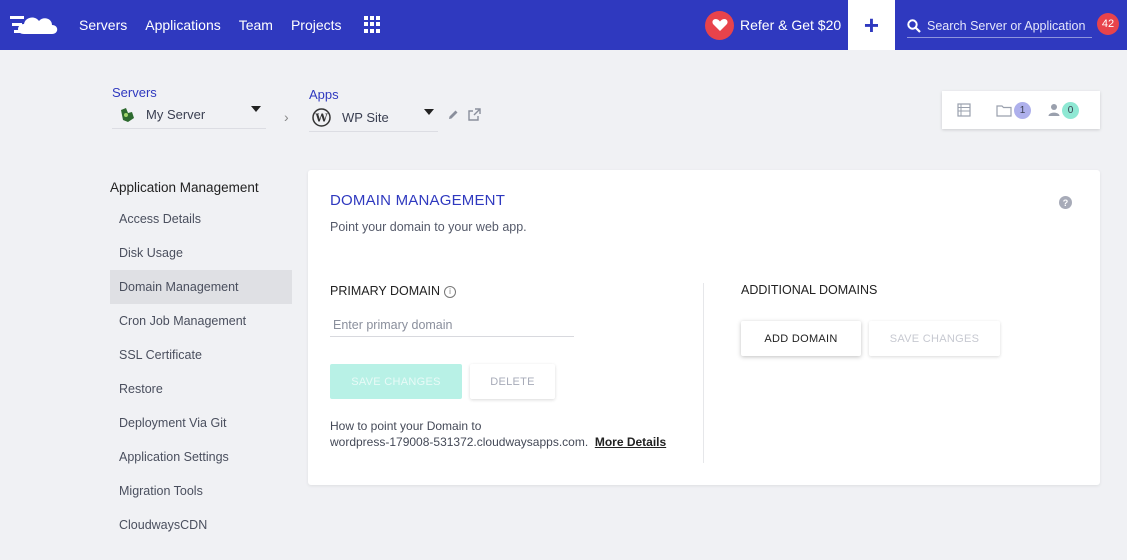  Describe the element at coordinates (630, 442) in the screenshot. I see `more-details-link: More Details` at that location.